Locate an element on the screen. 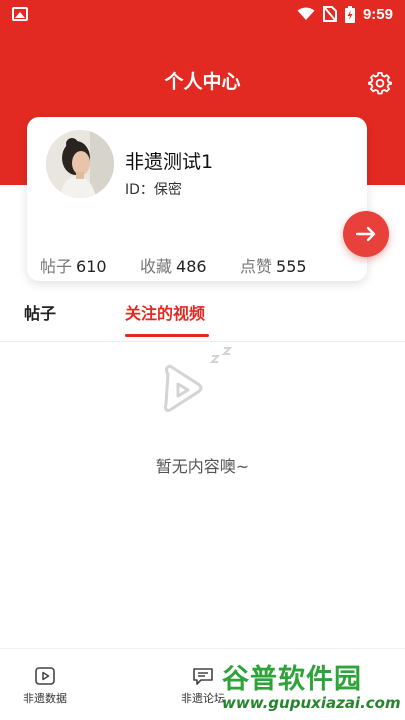  username: 非遗测试1 is located at coordinates (169, 162).